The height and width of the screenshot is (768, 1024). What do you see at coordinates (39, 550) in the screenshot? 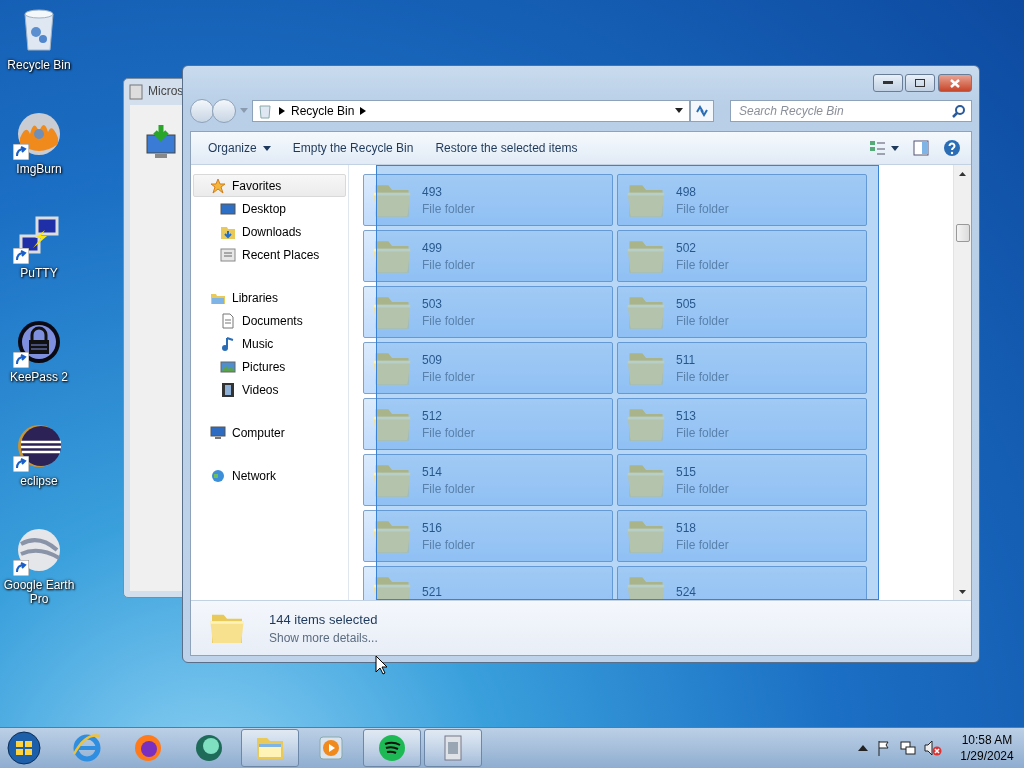
I see `globe-icon` at bounding box center [39, 550].